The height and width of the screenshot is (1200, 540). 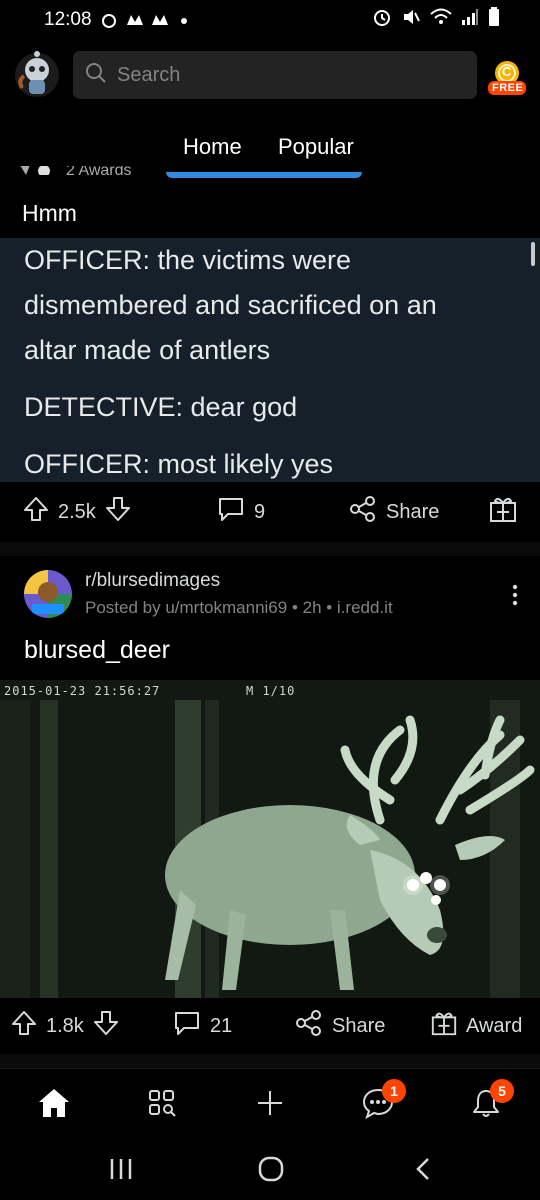 I want to click on nav-home-button, so click(x=54, y=1105).